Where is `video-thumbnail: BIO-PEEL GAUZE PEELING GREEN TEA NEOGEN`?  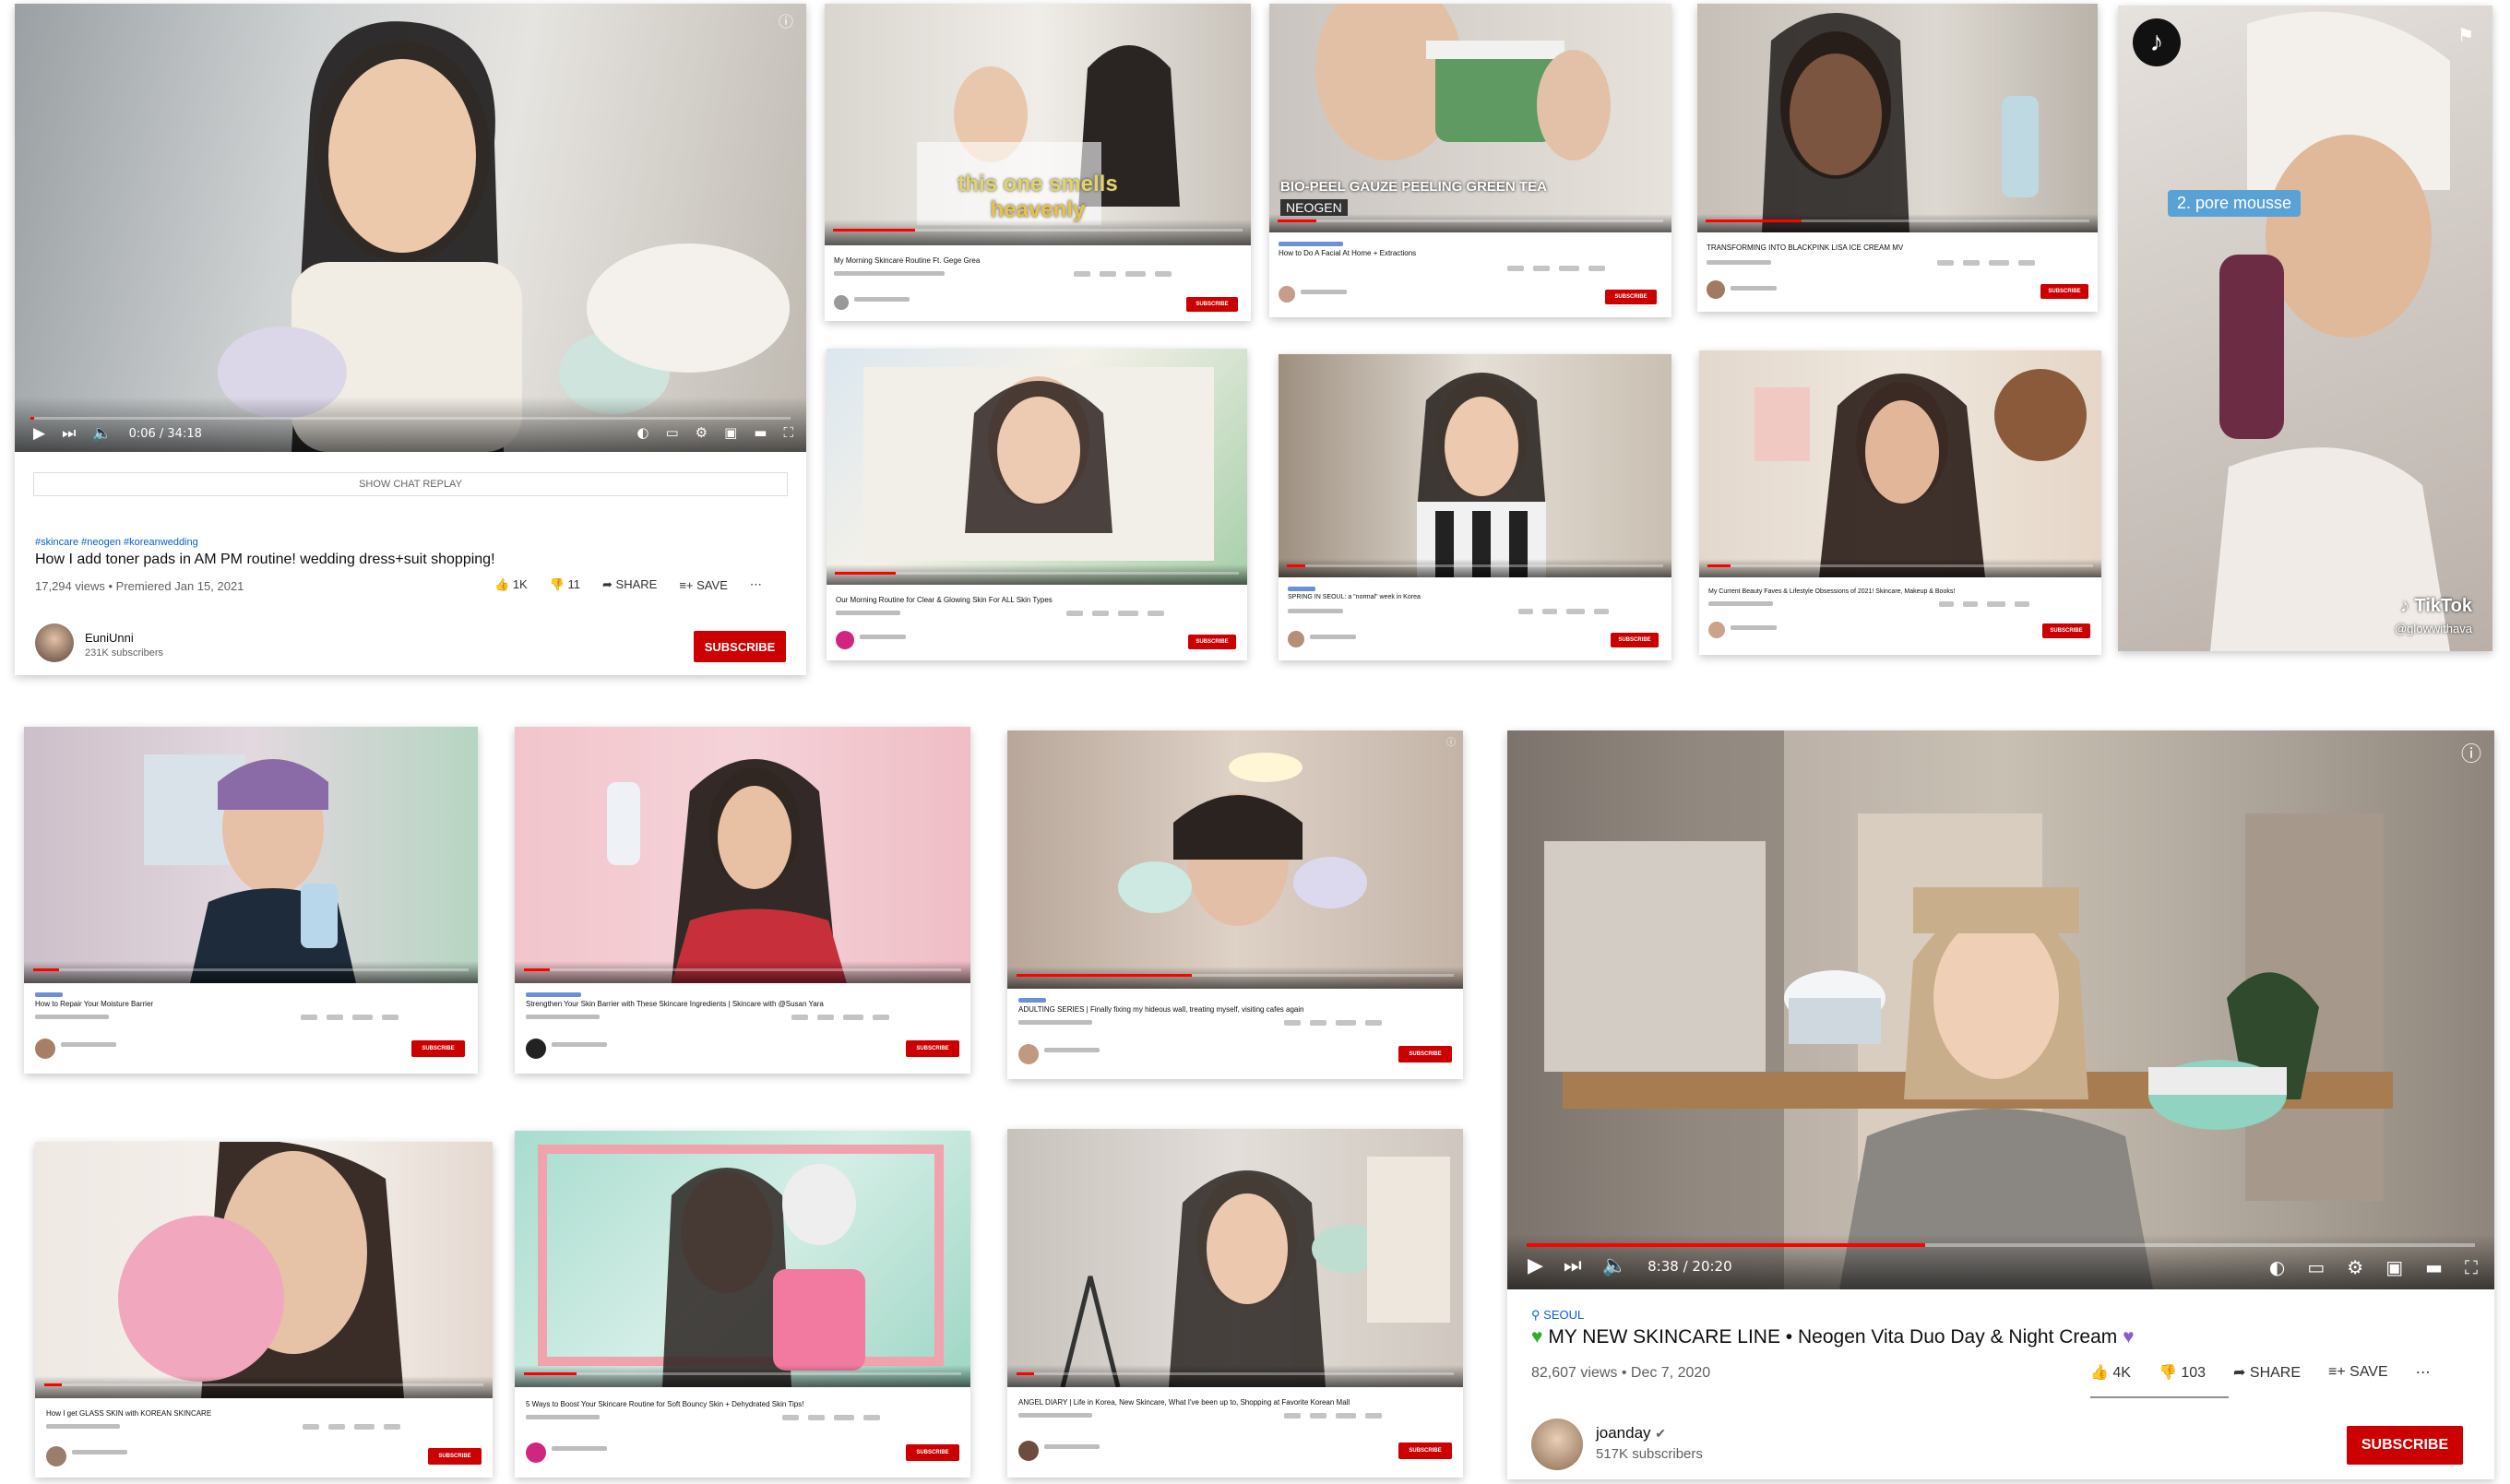
video-thumbnail: BIO-PEEL GAUZE PEELING GREEN TEA NEOGEN is located at coordinates (1470, 118).